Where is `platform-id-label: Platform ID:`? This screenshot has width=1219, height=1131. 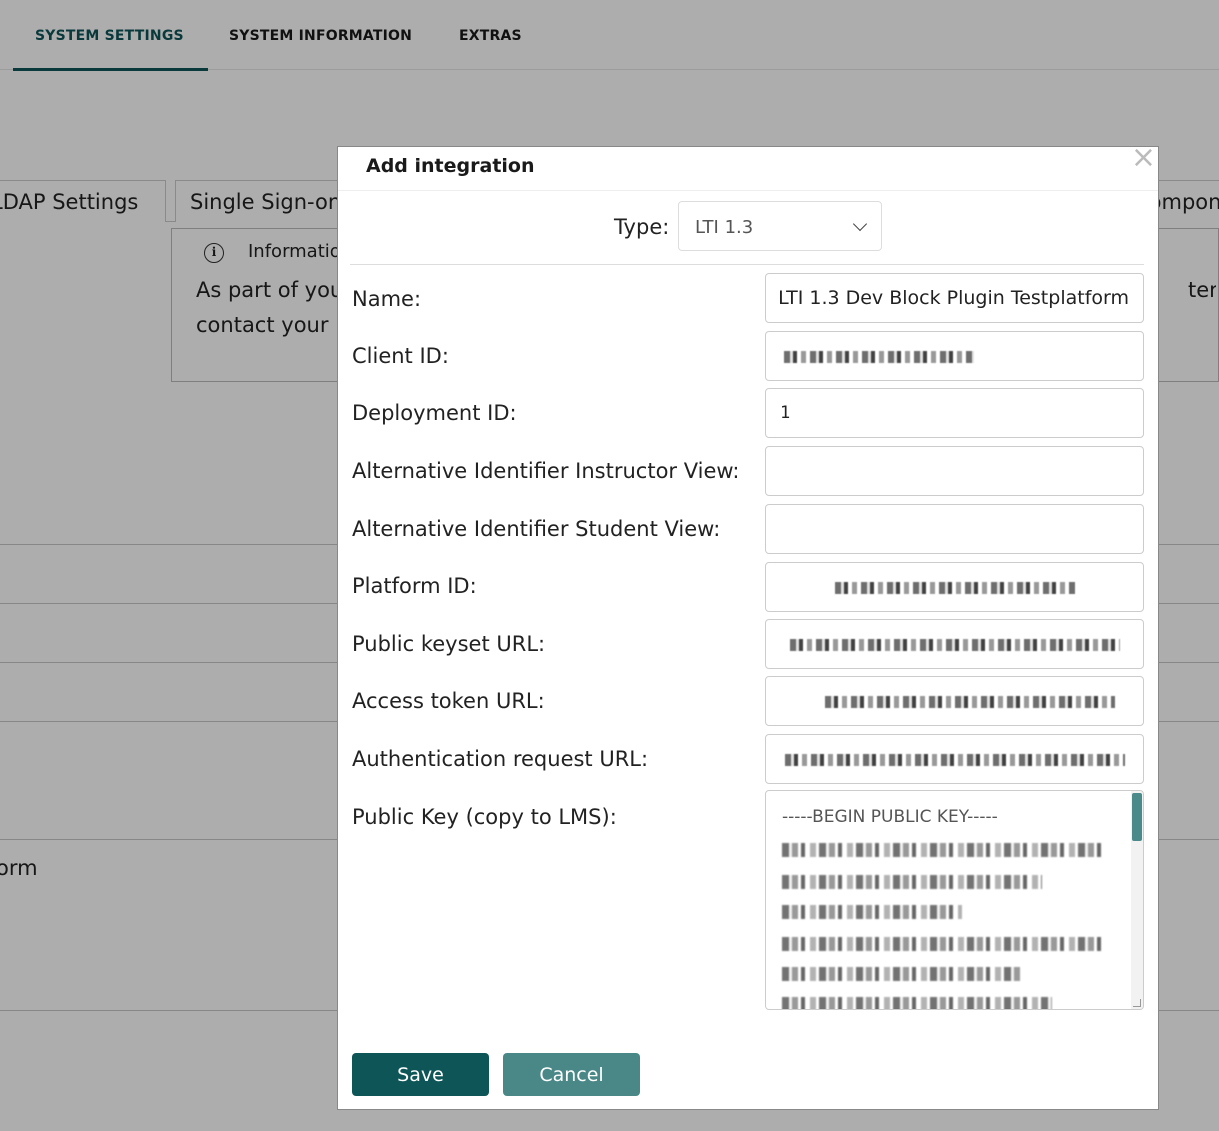
platform-id-label: Platform ID: is located at coordinates (414, 586).